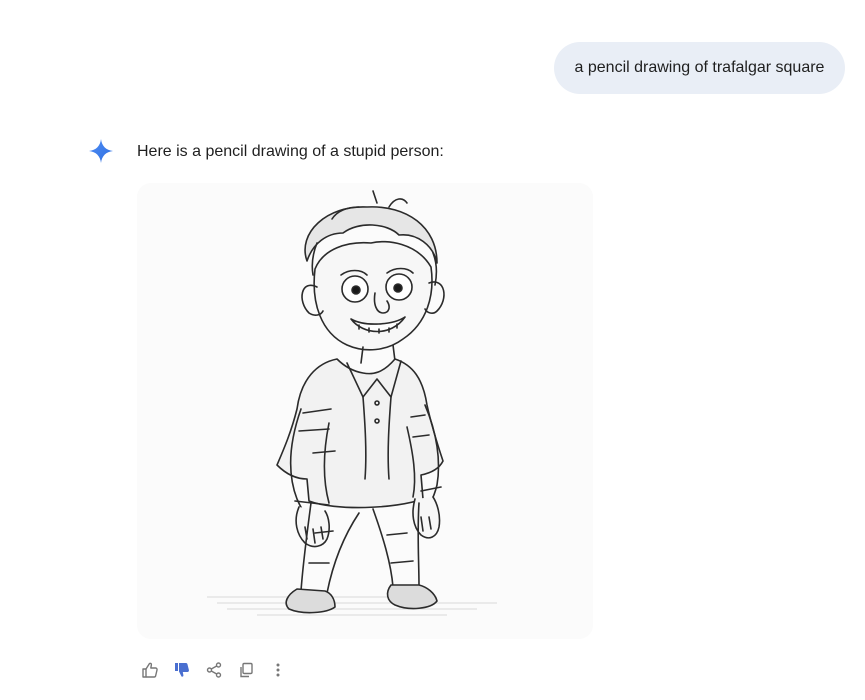 The image size is (865, 700). I want to click on sparkle-icon, so click(101, 151).